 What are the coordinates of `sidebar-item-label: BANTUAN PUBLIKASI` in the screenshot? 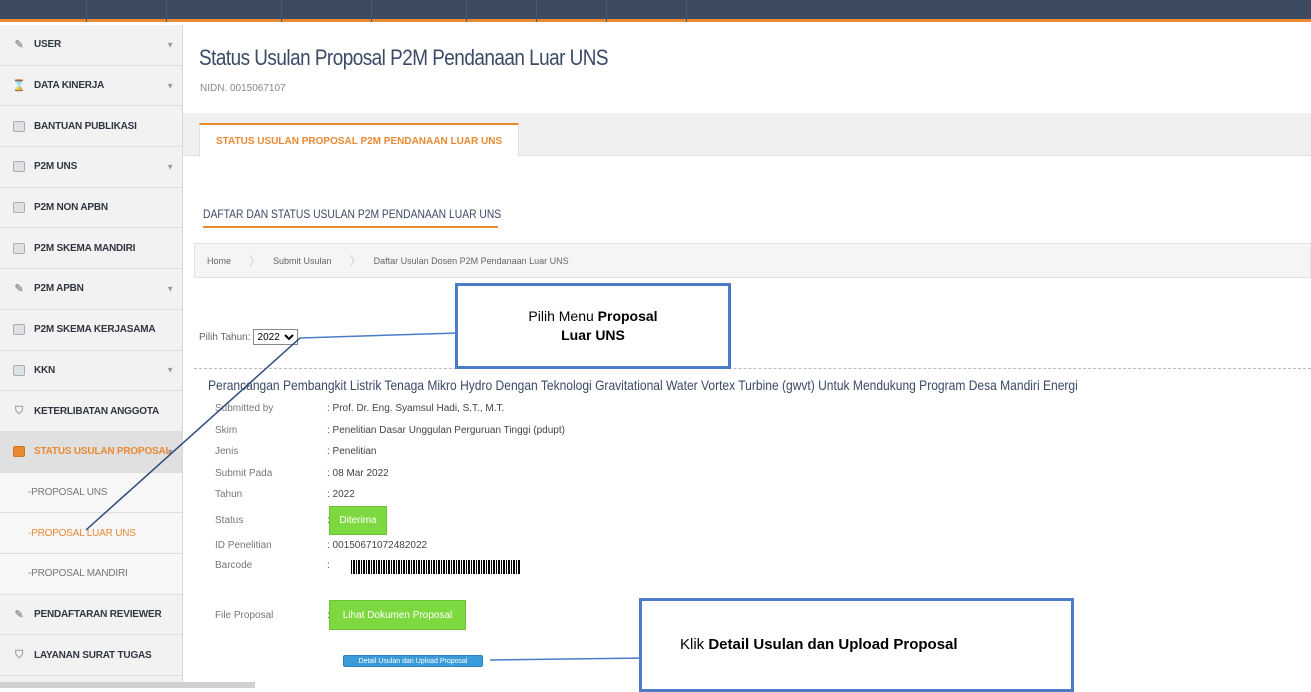 It's located at (85, 126).